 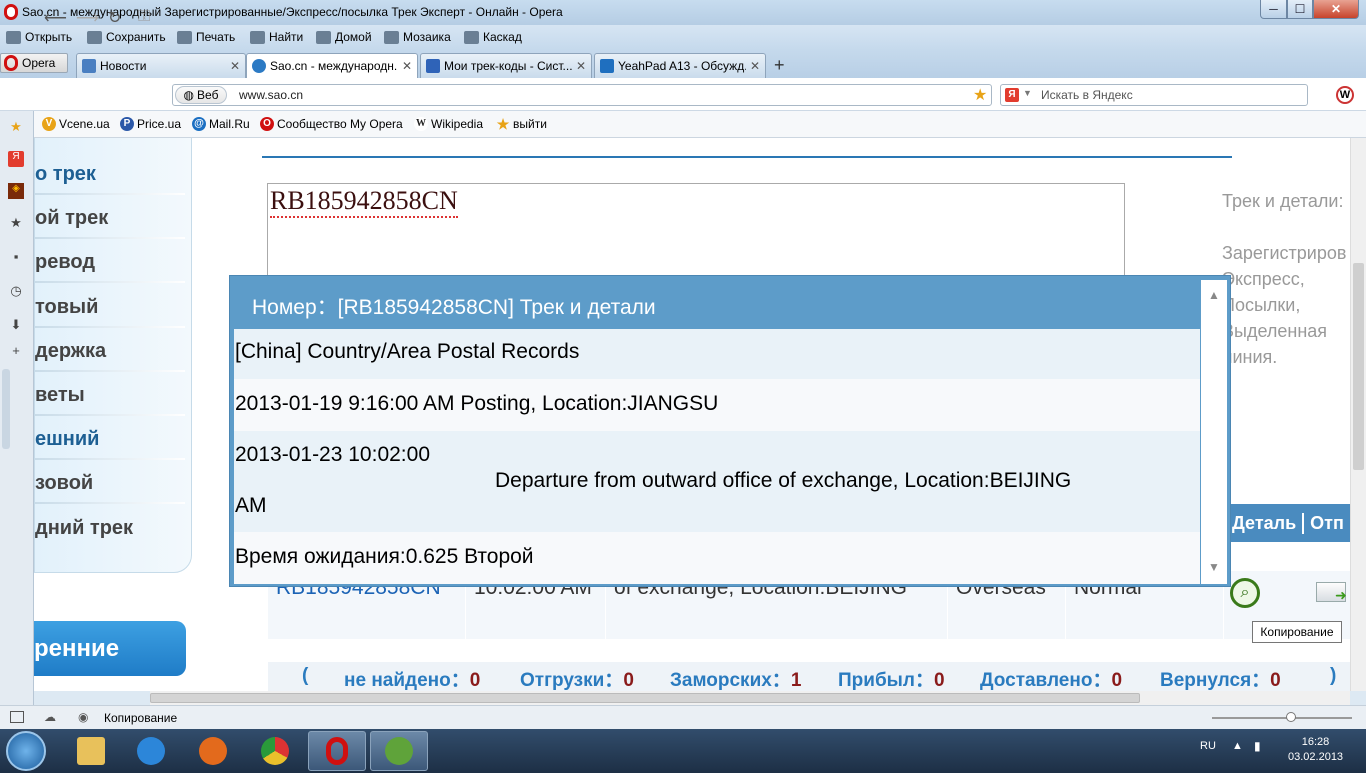 What do you see at coordinates (110, 356) in the screenshot?
I see `nav-item: держка` at bounding box center [110, 356].